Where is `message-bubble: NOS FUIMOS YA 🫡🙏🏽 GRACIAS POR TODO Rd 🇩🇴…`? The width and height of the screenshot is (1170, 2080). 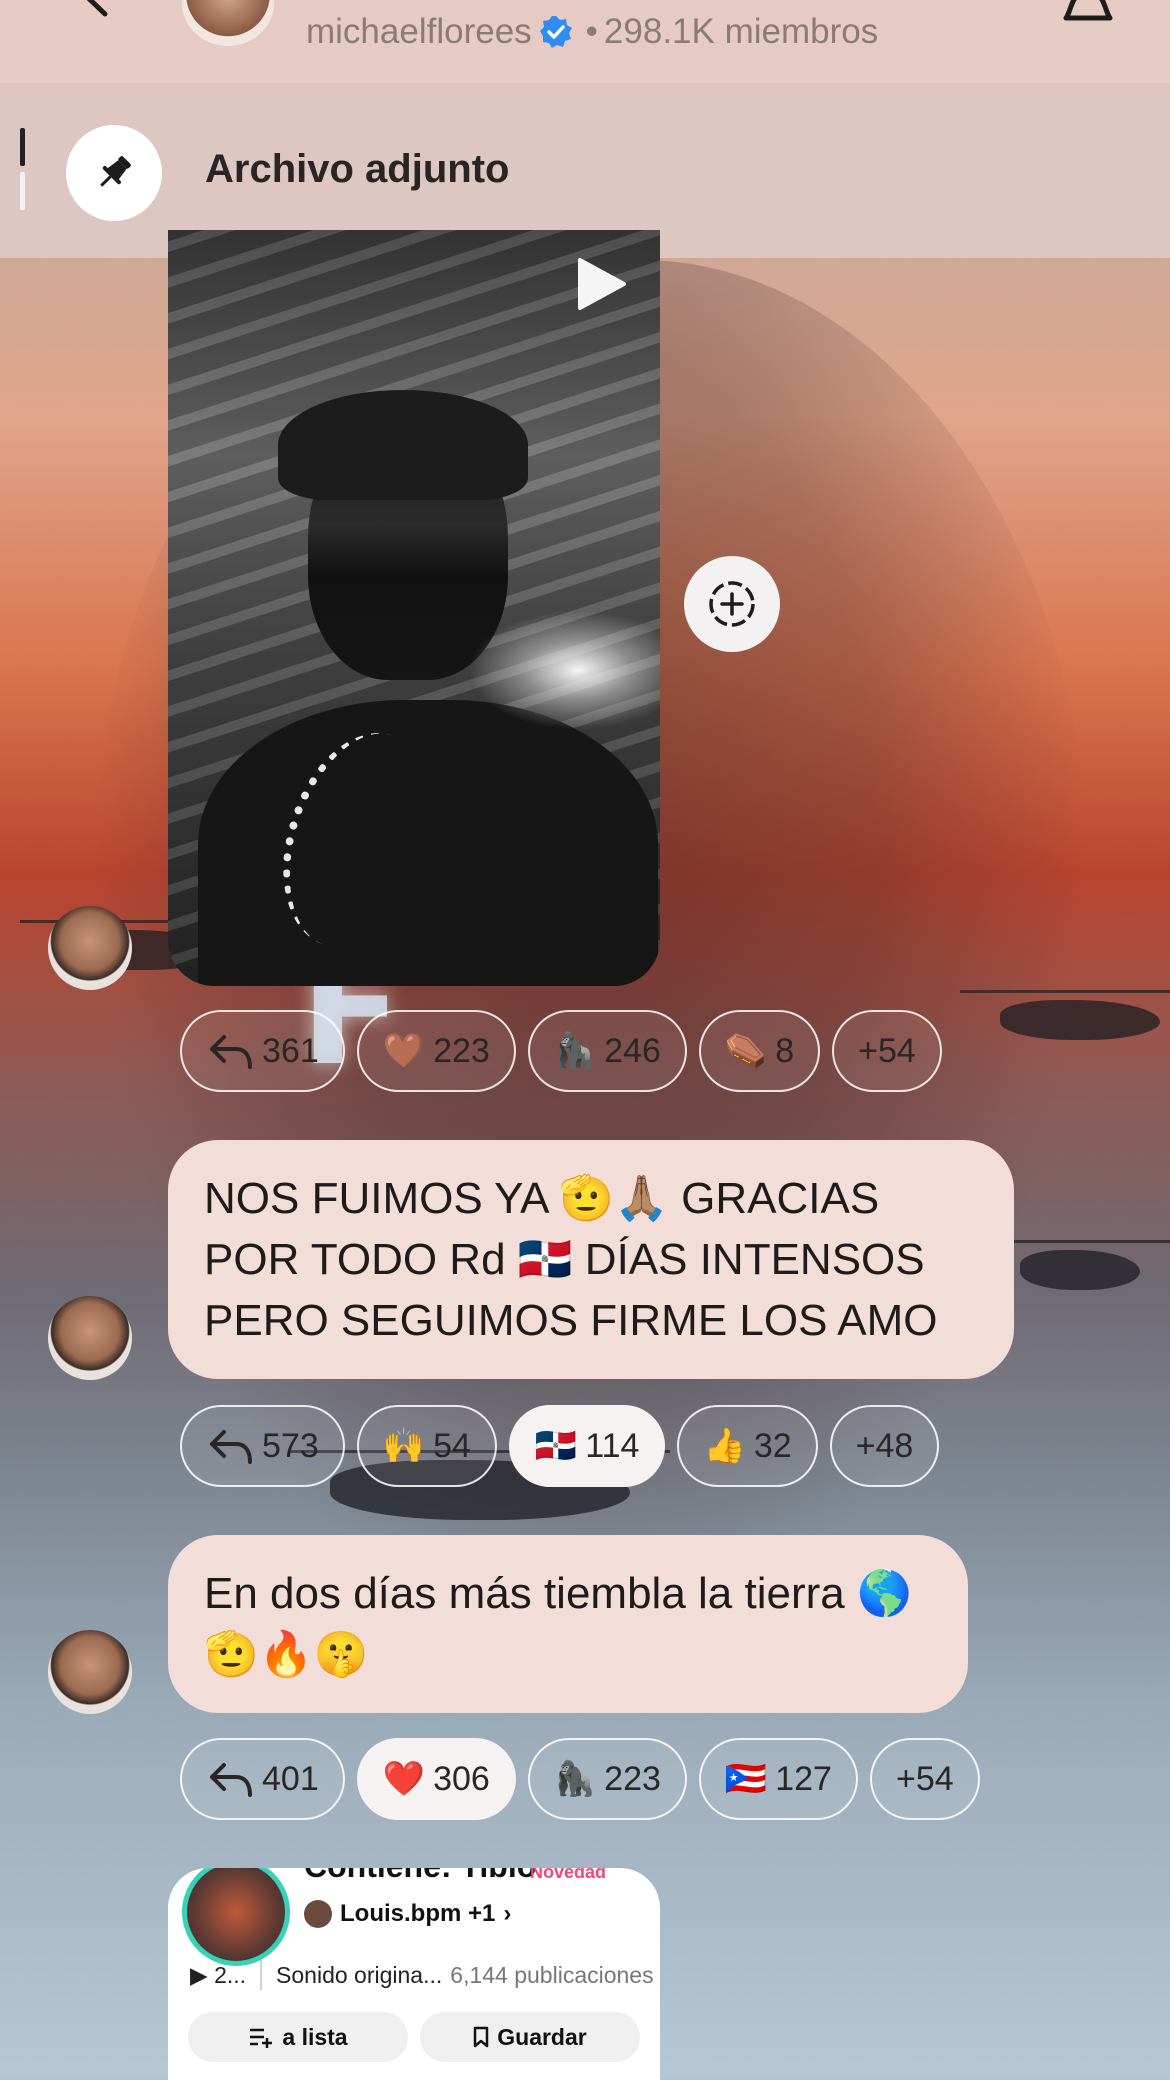
message-bubble: NOS FUIMOS YA 🫡🙏🏽 GRACIAS POR TODO Rd 🇩🇴… is located at coordinates (591, 1259).